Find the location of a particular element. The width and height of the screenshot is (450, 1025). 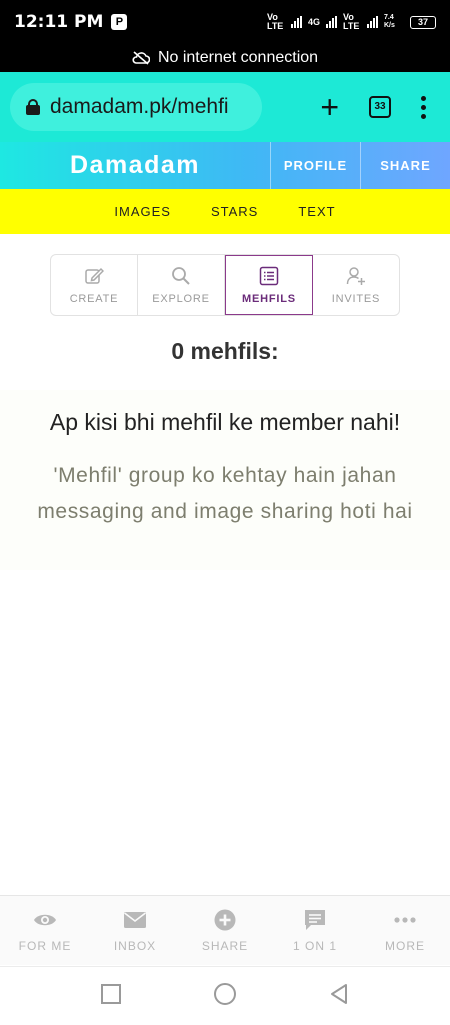

bottom-nav-inbox: INBOX is located at coordinates (135, 930).